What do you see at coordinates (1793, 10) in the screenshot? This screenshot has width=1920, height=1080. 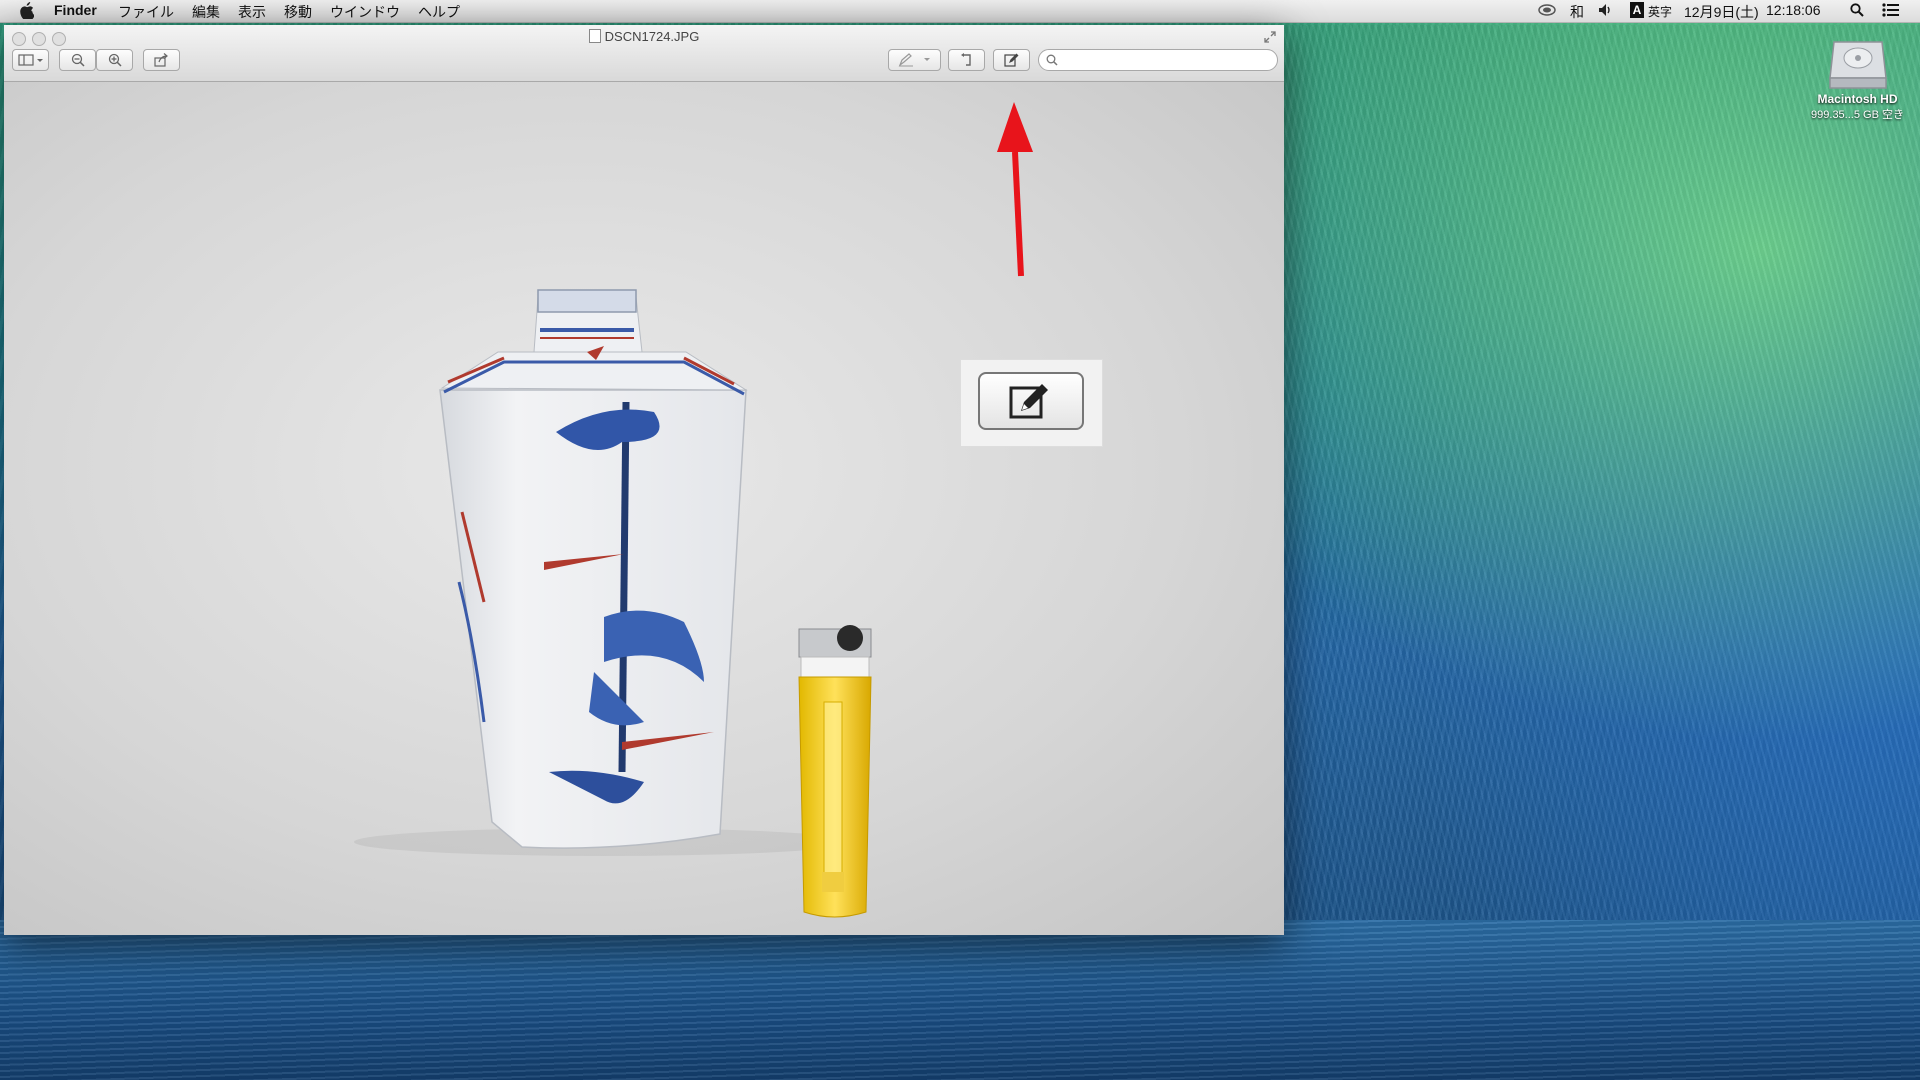 I see `menu-clock: 12:18:06` at bounding box center [1793, 10].